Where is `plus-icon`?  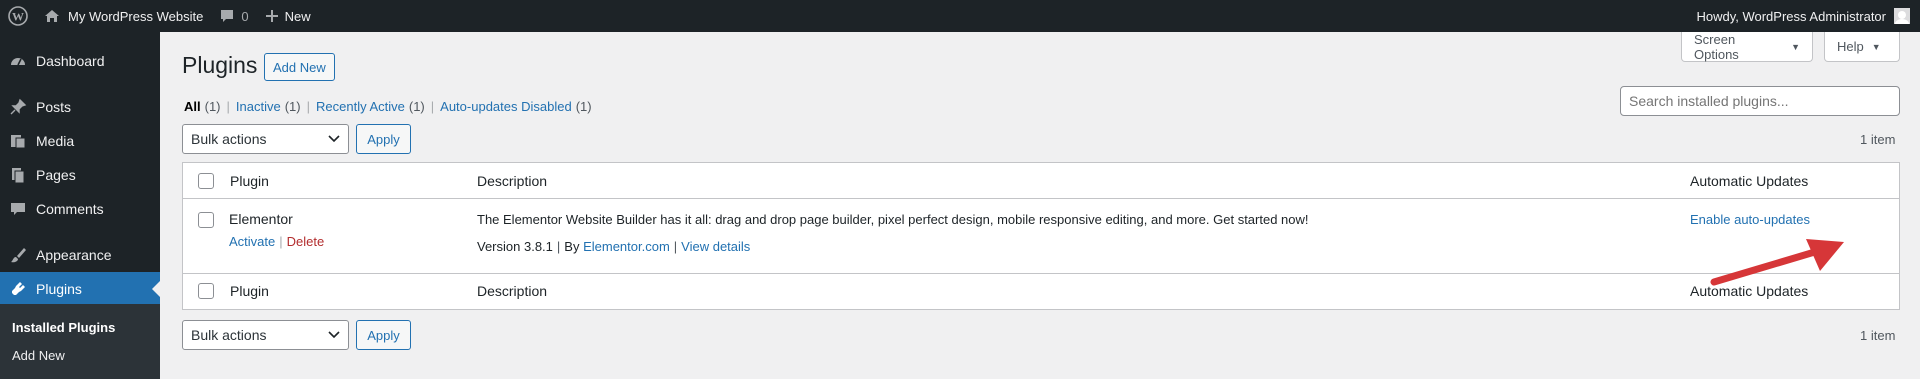
plus-icon is located at coordinates (272, 16).